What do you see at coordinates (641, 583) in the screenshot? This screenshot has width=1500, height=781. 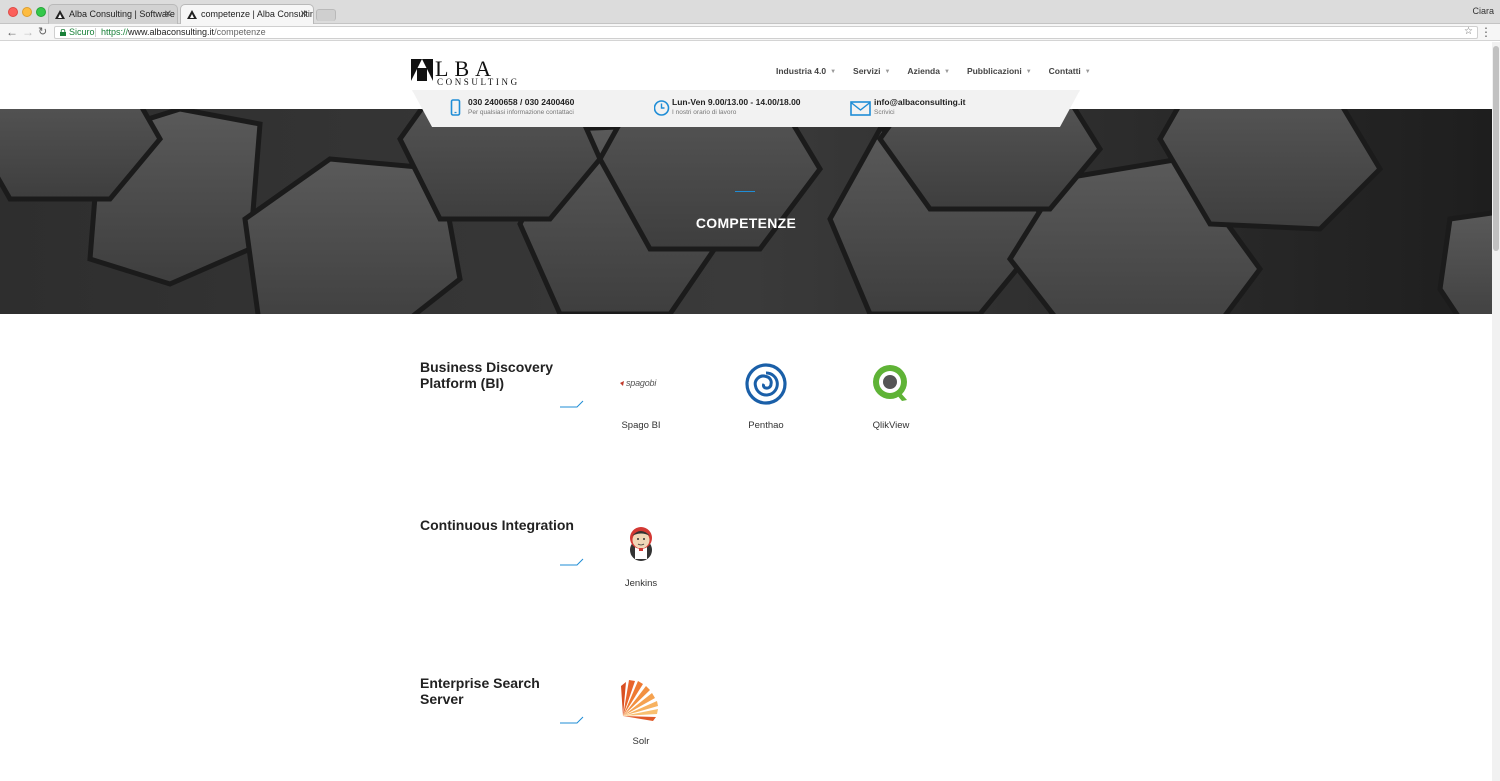 I see `tech-label: Jenkins` at bounding box center [641, 583].